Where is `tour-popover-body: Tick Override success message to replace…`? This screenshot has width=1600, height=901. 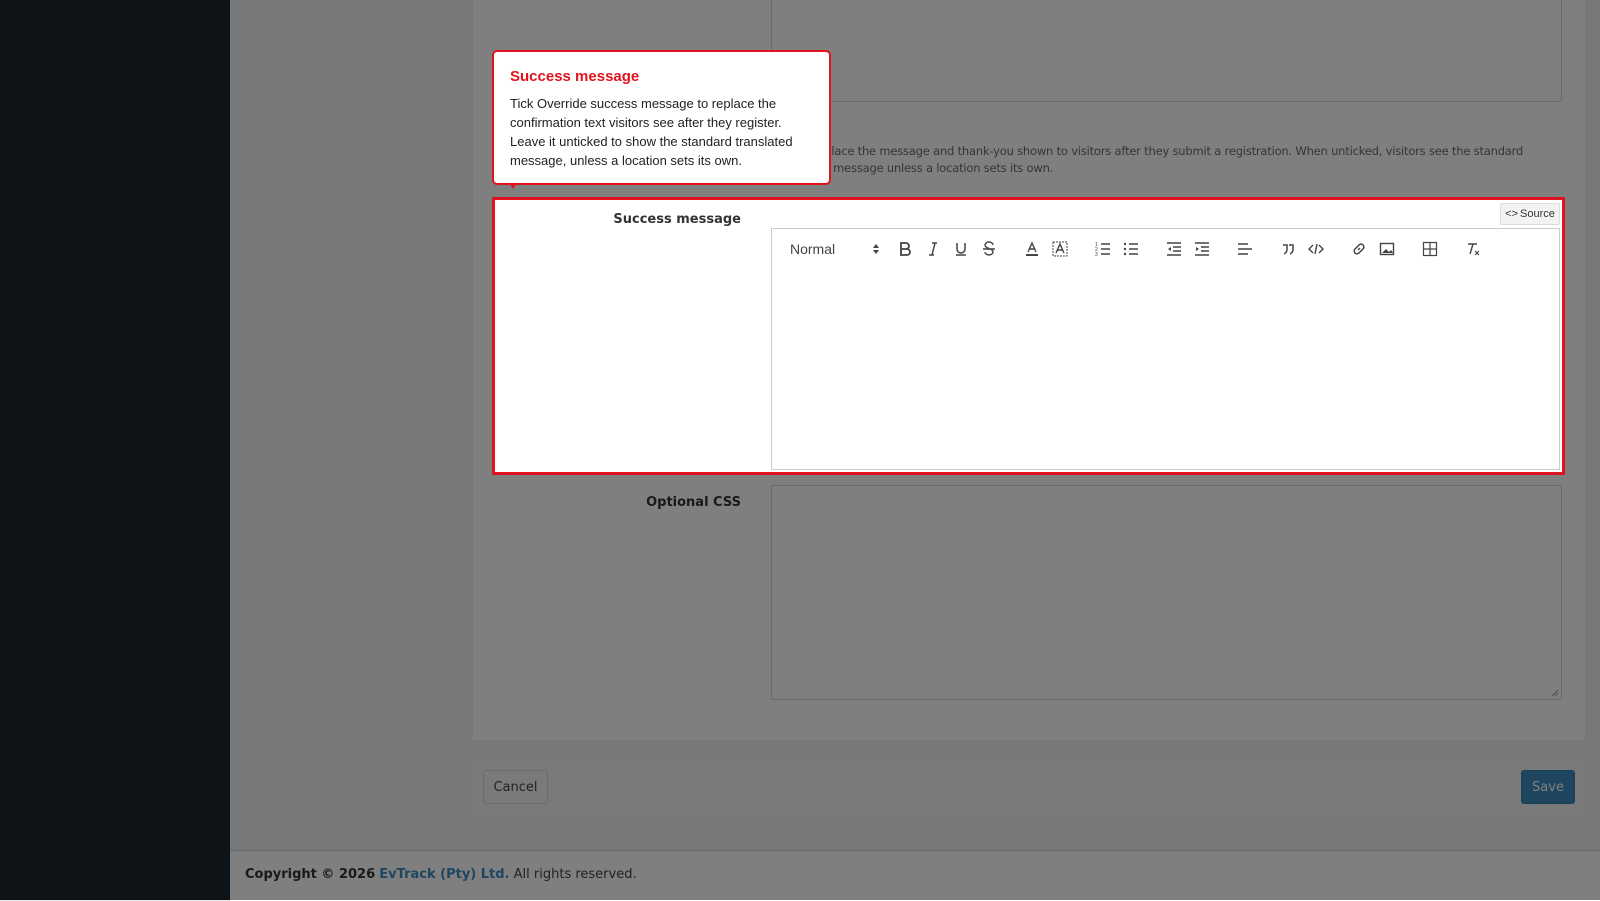 tour-popover-body: Tick Override success message to replace… is located at coordinates (651, 132).